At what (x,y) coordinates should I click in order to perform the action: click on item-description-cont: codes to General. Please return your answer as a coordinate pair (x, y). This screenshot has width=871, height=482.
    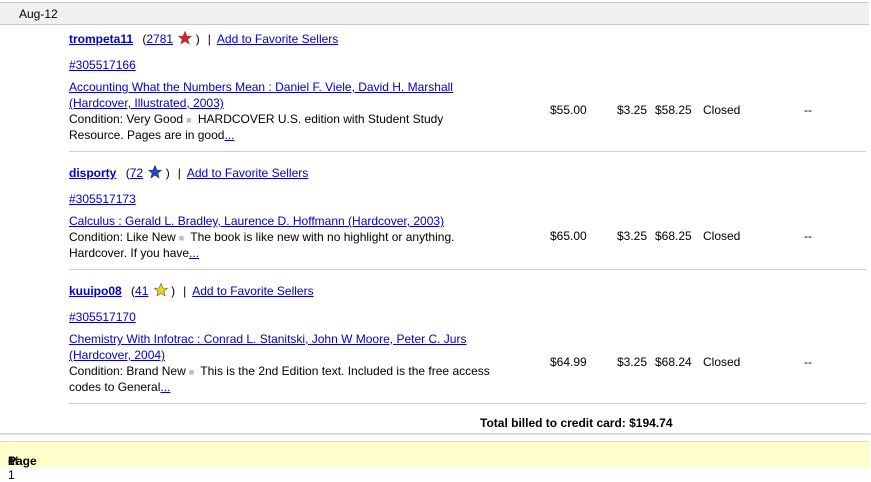
    Looking at the image, I should click on (115, 387).